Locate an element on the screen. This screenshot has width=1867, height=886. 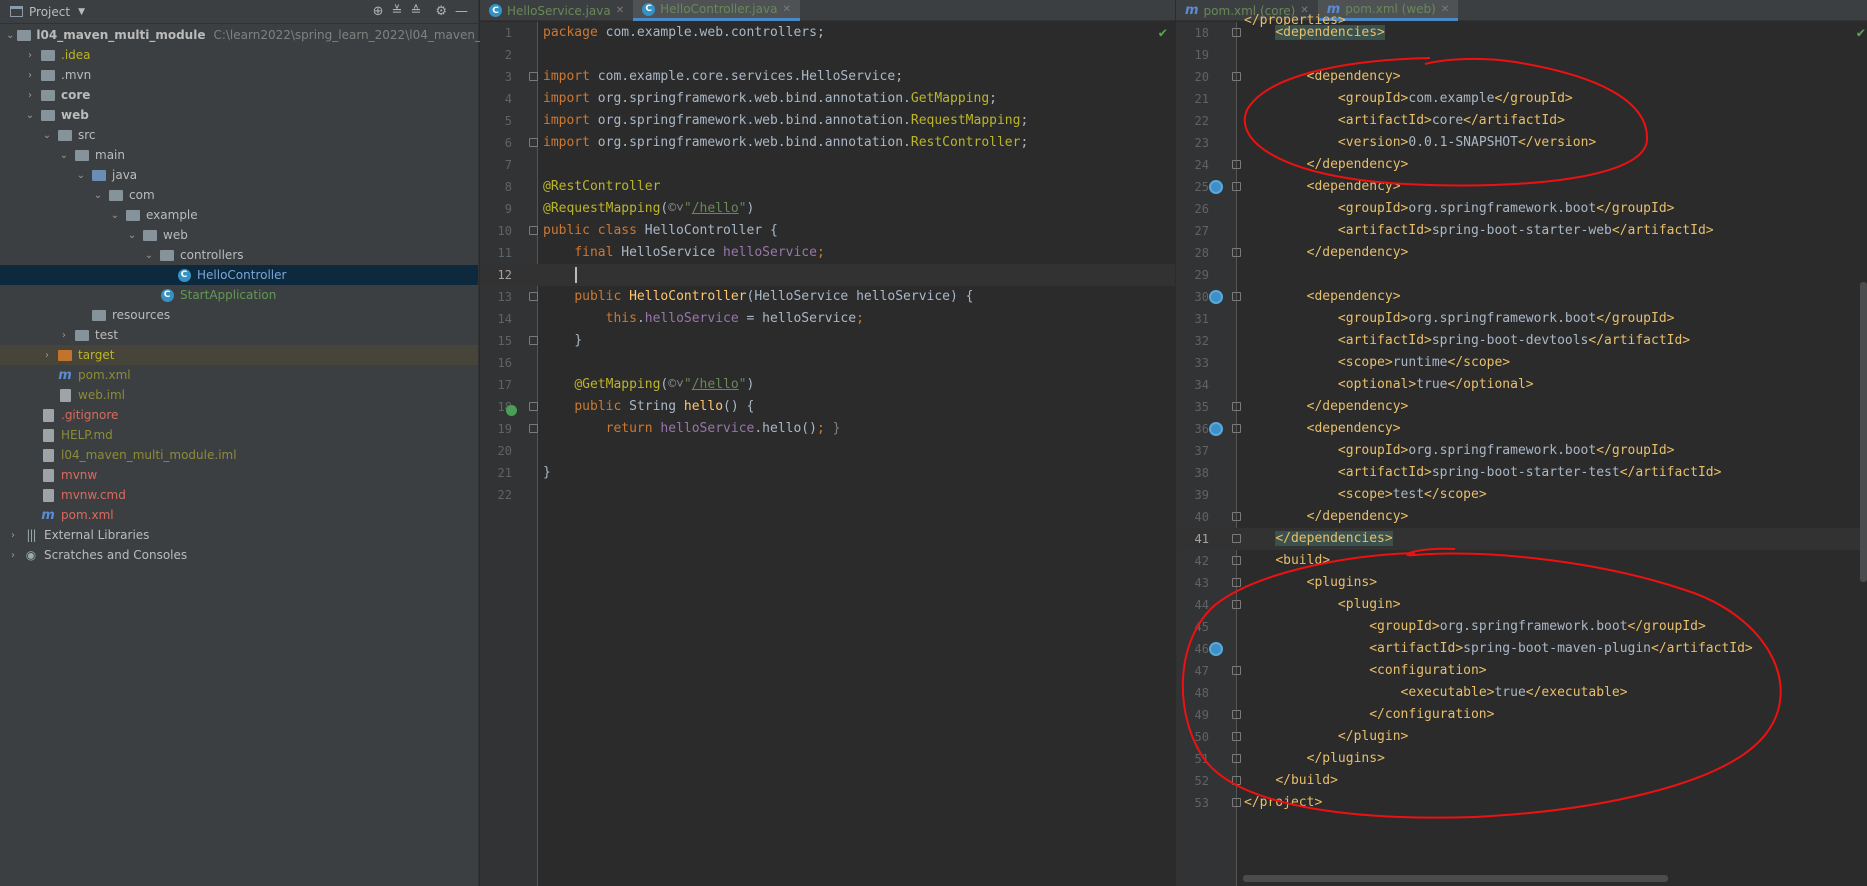
code-line: 29 is located at coordinates (1522, 275).